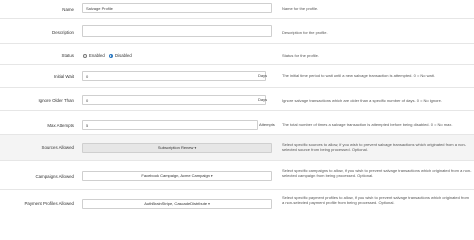 The image size is (474, 240). I want to click on payment-profiles-allowed-dropdown-label: AuthBrainStripe, CascadeDistribute, so click(176, 203).